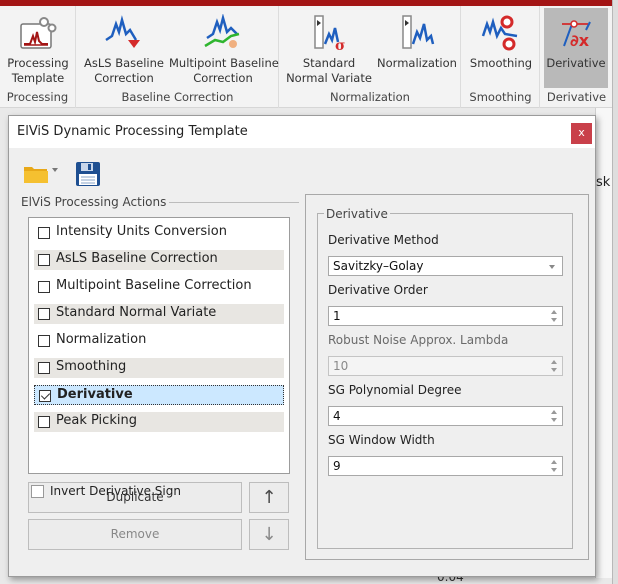  I want to click on snv-label-2: Normal Variate, so click(329, 78).